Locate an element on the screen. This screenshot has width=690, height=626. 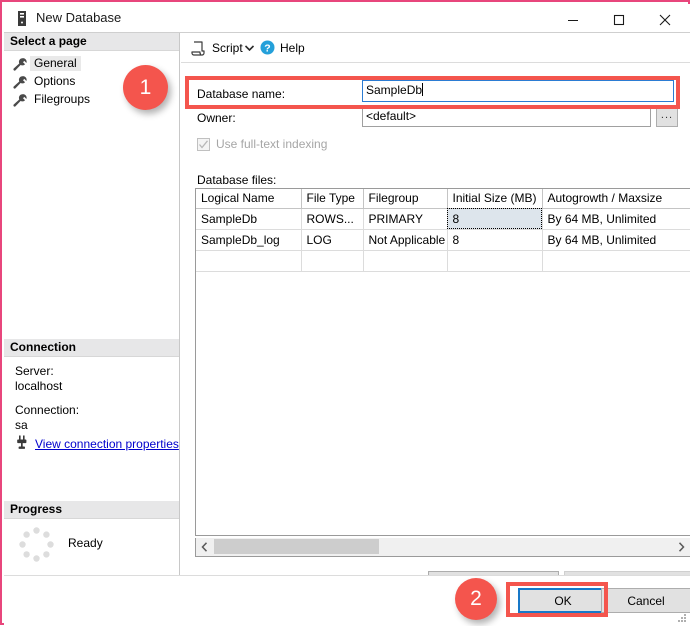
help-button: ? Help is located at coordinates (282, 47).